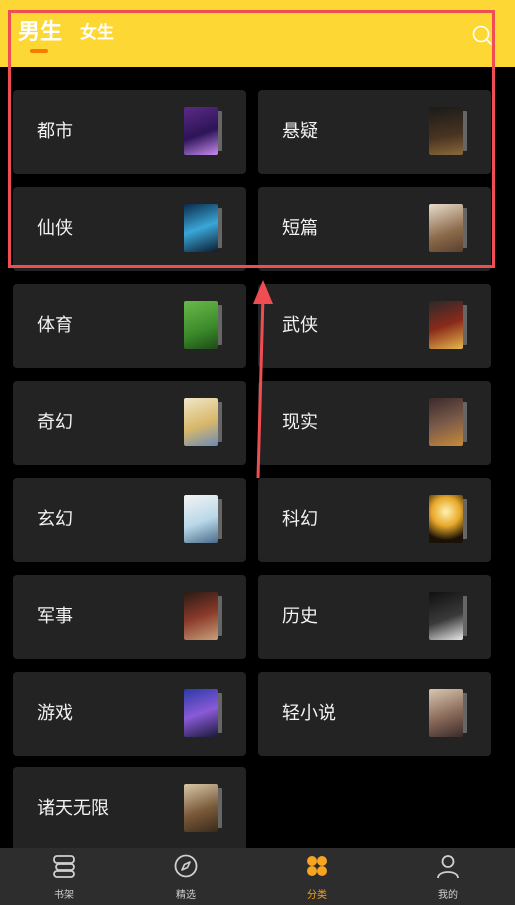  I want to click on nav-label: 精选, so click(186, 895).